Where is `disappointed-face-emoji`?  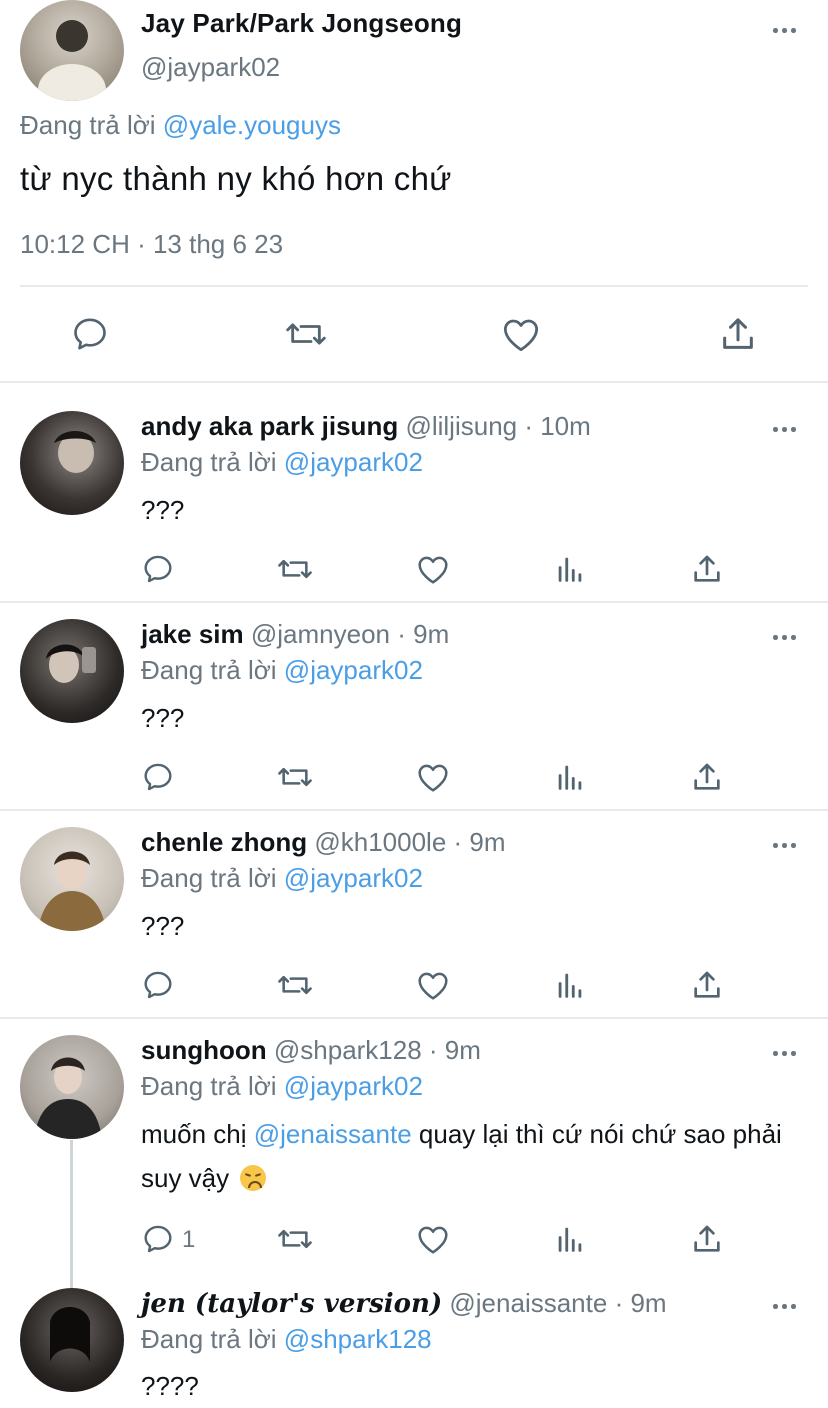
disappointed-face-emoji is located at coordinates (253, 1178).